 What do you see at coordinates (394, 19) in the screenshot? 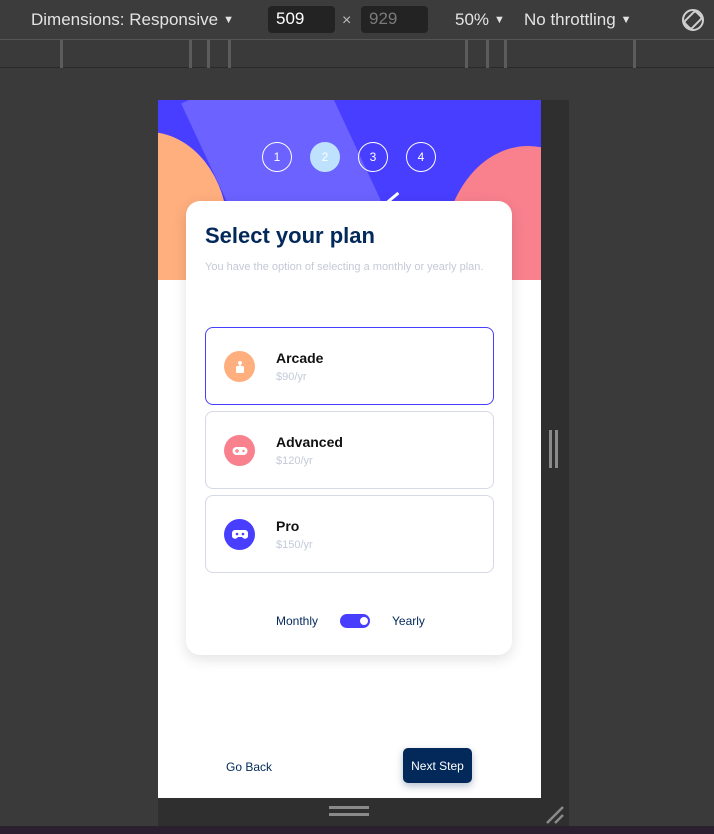
I see `height-input: 929` at bounding box center [394, 19].